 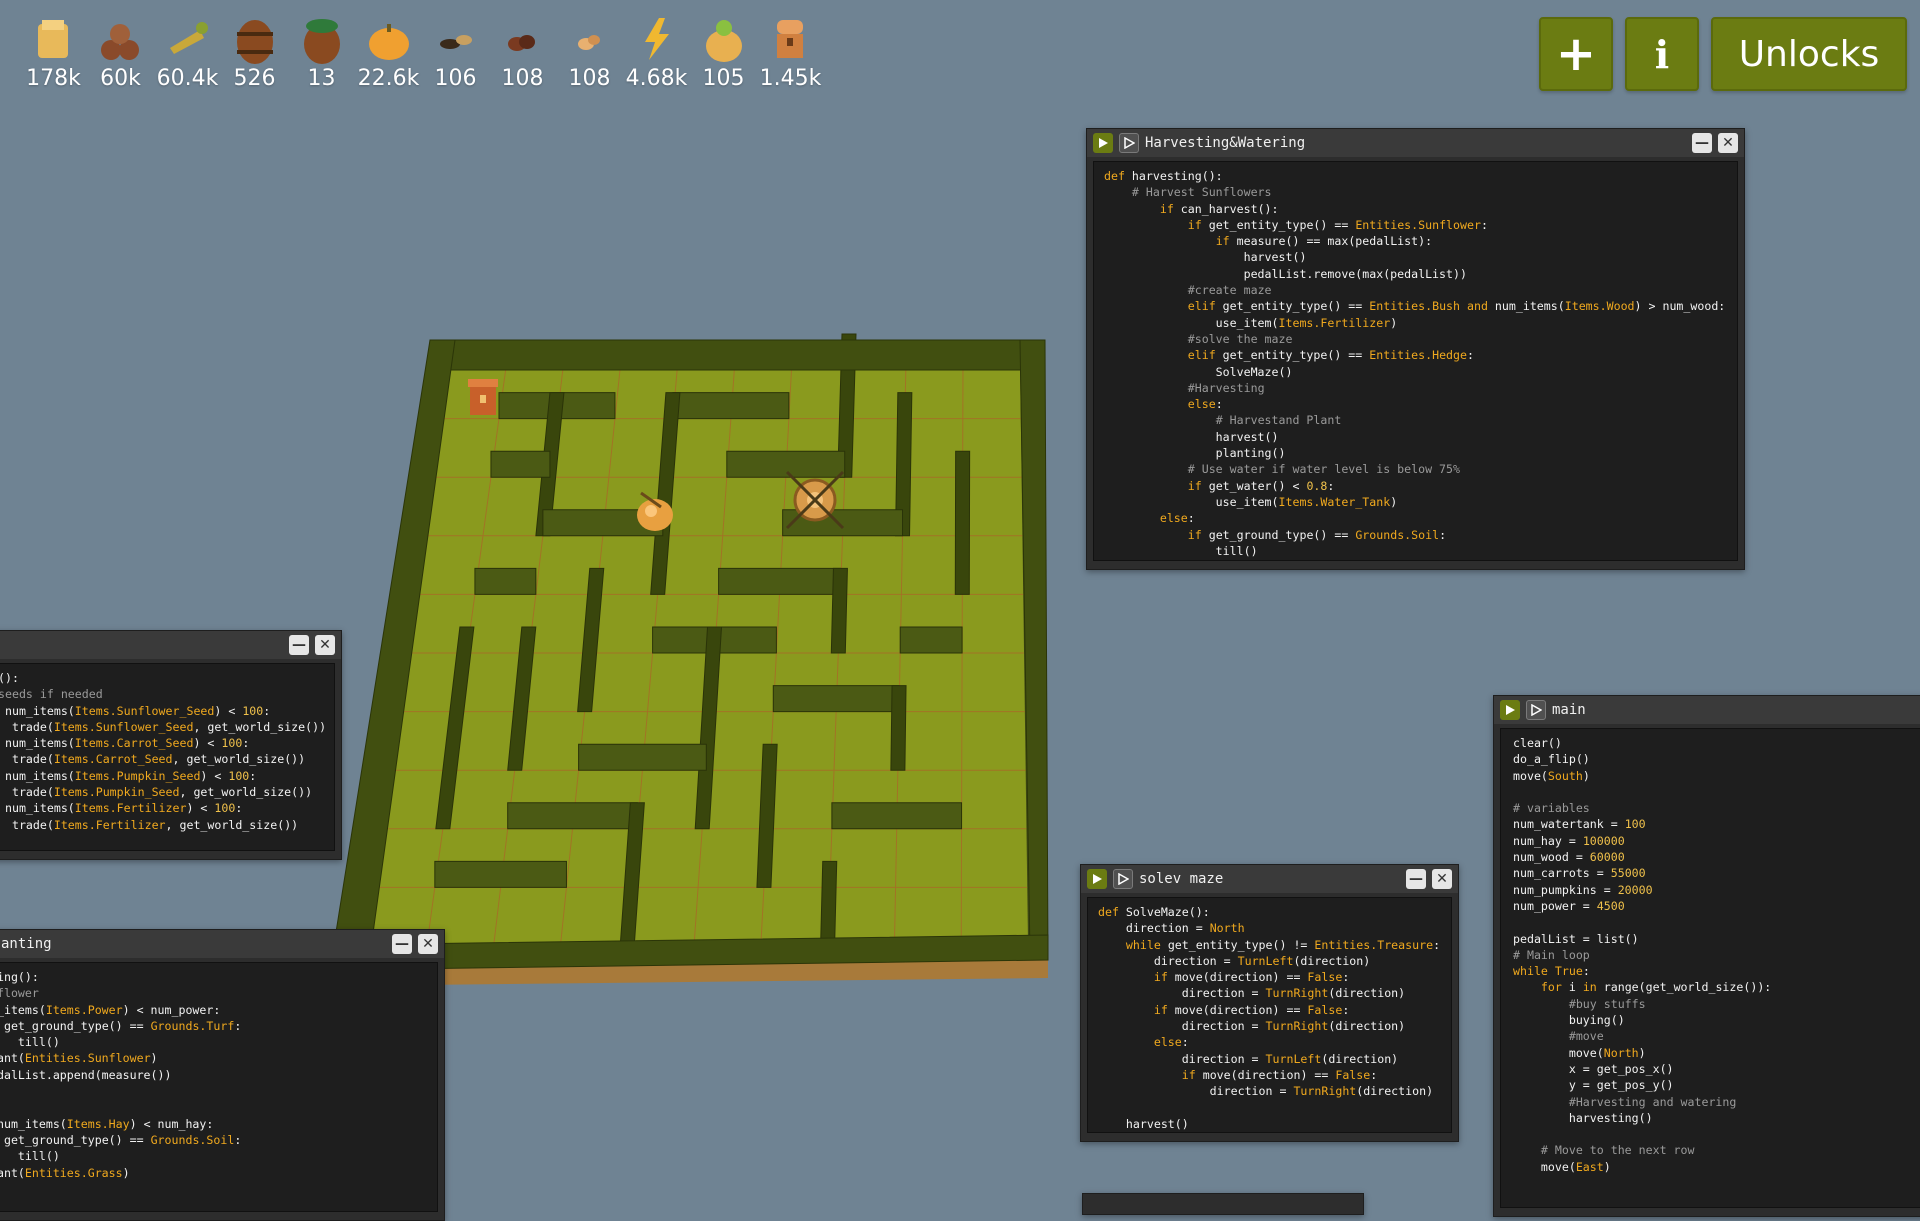 What do you see at coordinates (1715, 1102) in the screenshot?
I see `code-line: #Harvesting and watering` at bounding box center [1715, 1102].